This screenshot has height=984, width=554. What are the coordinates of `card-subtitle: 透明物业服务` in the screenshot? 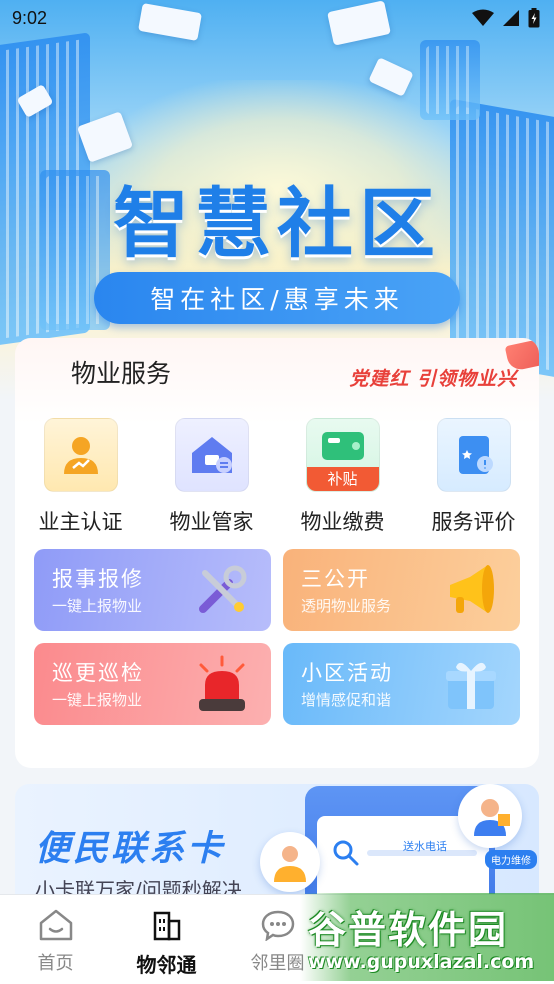 It's located at (346, 606).